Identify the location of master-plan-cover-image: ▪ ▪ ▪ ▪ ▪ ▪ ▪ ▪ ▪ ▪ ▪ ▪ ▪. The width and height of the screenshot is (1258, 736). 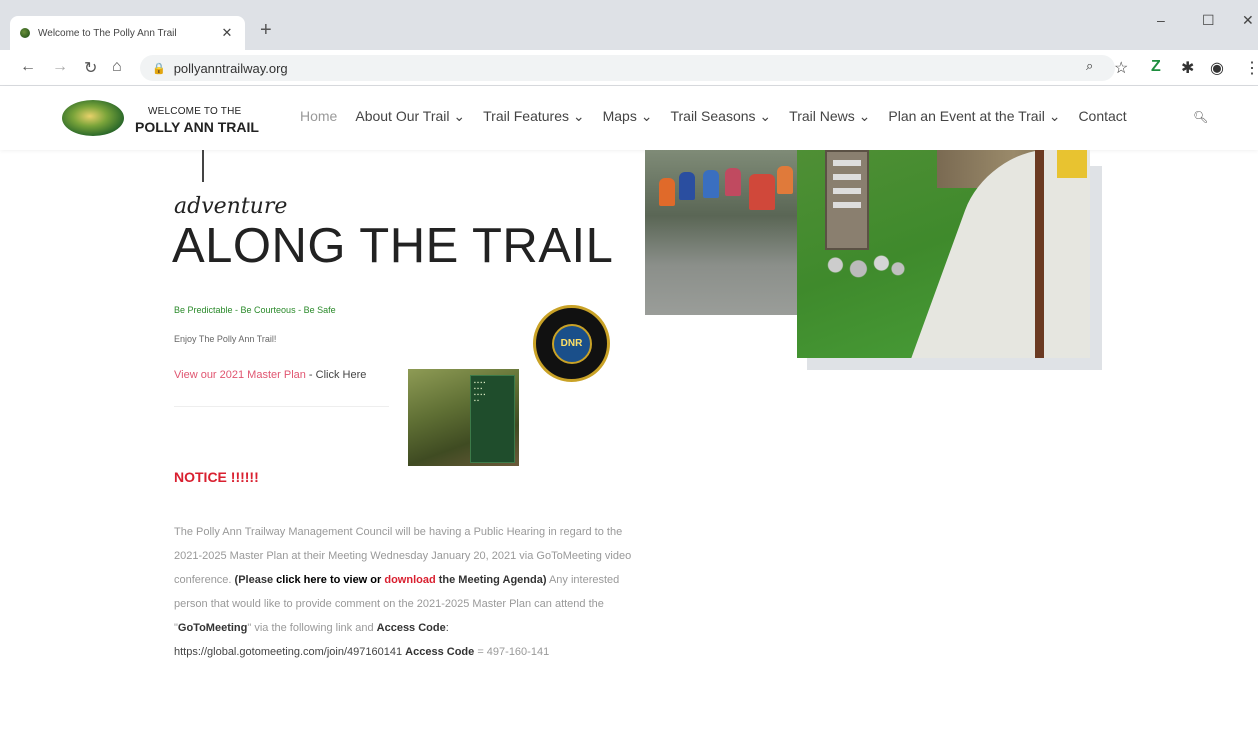
(463, 417).